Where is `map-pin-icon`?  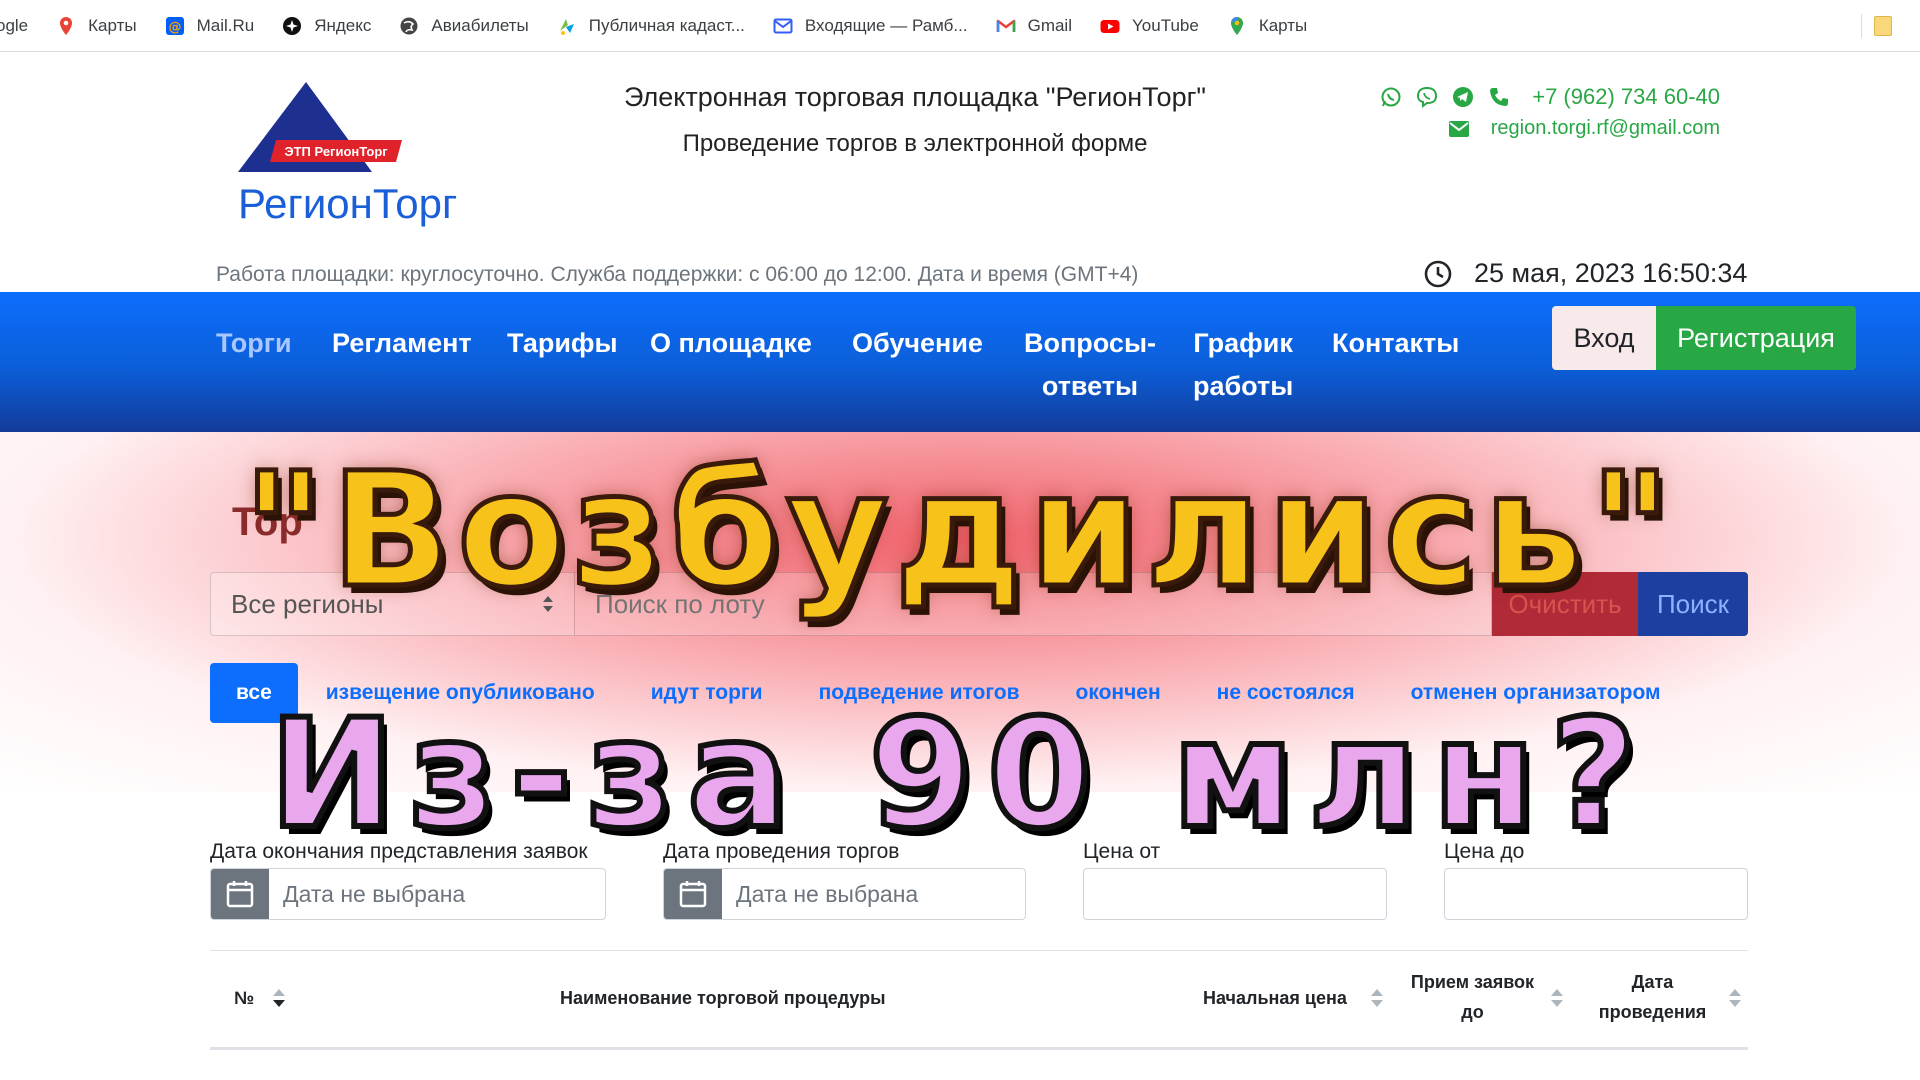 map-pin-icon is located at coordinates (66, 25).